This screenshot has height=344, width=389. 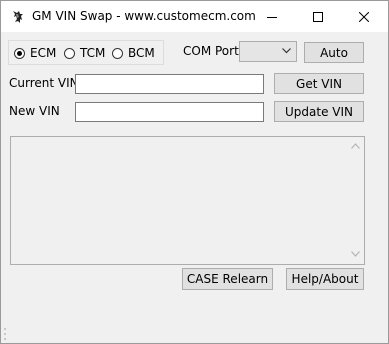 I want to click on log-scrollbar, so click(x=355, y=200).